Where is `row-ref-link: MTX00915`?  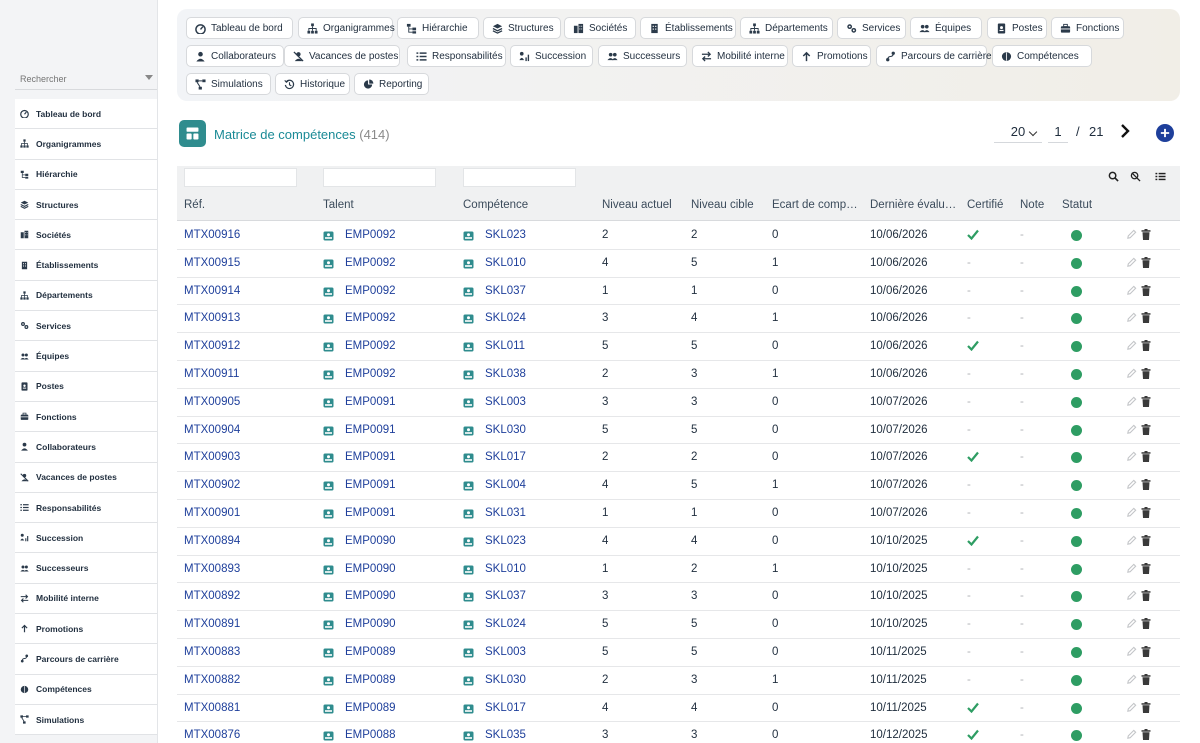 row-ref-link: MTX00915 is located at coordinates (212, 263).